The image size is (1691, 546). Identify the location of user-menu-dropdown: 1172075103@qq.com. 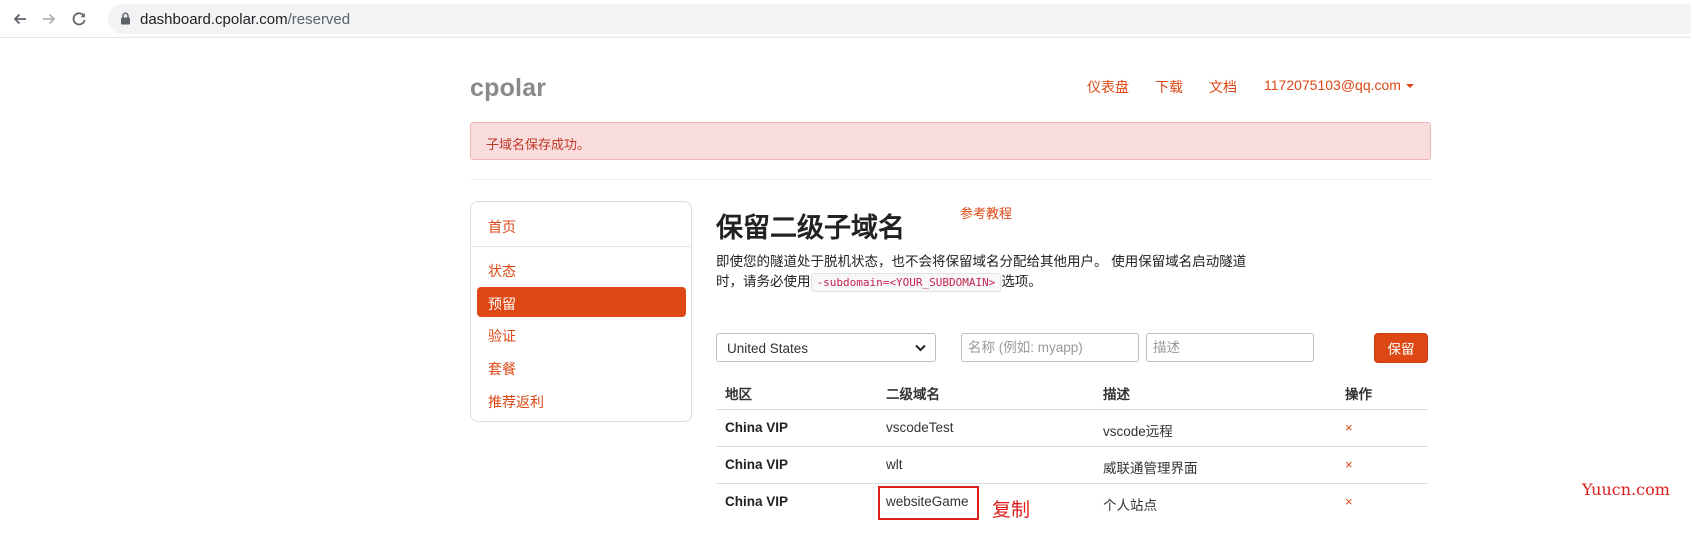
(1339, 85).